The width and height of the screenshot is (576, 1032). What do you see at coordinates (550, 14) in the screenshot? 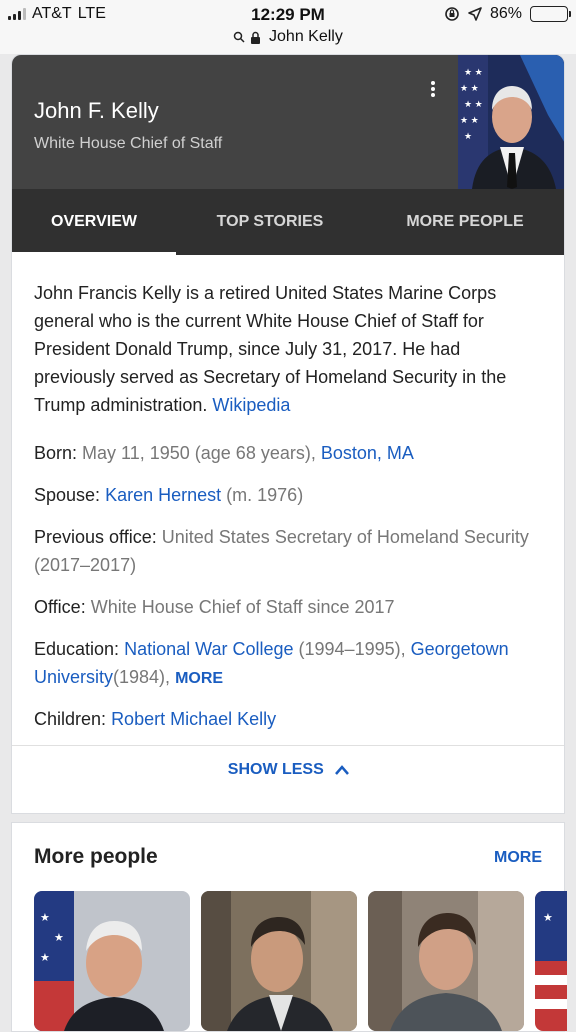
I see `battery-icon` at bounding box center [550, 14].